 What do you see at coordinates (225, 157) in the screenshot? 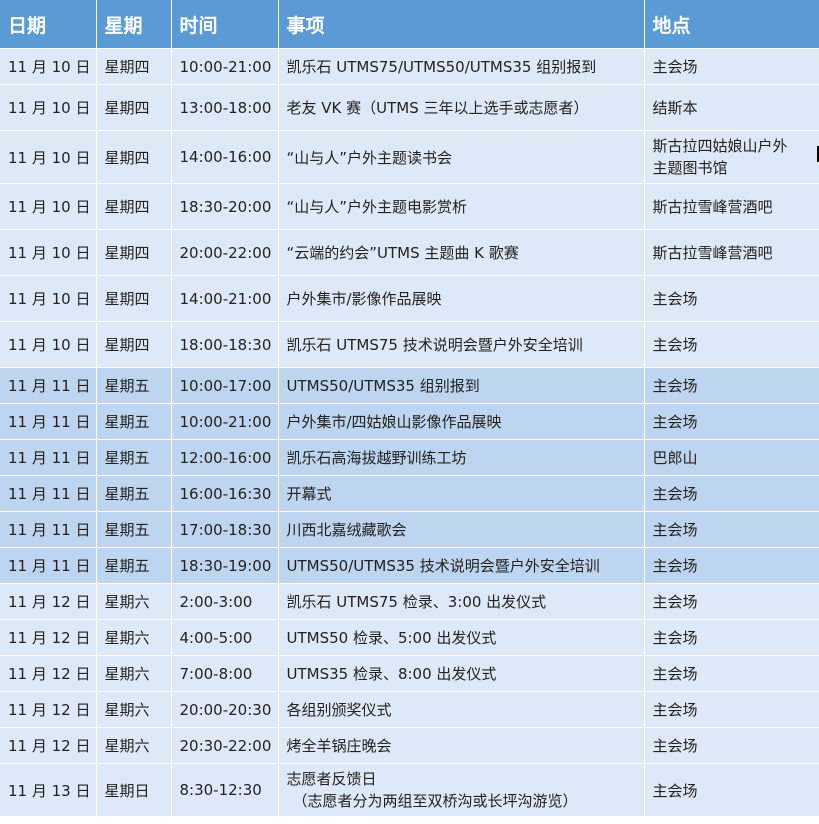
I see `cell-time: 14:00-16:00` at bounding box center [225, 157].